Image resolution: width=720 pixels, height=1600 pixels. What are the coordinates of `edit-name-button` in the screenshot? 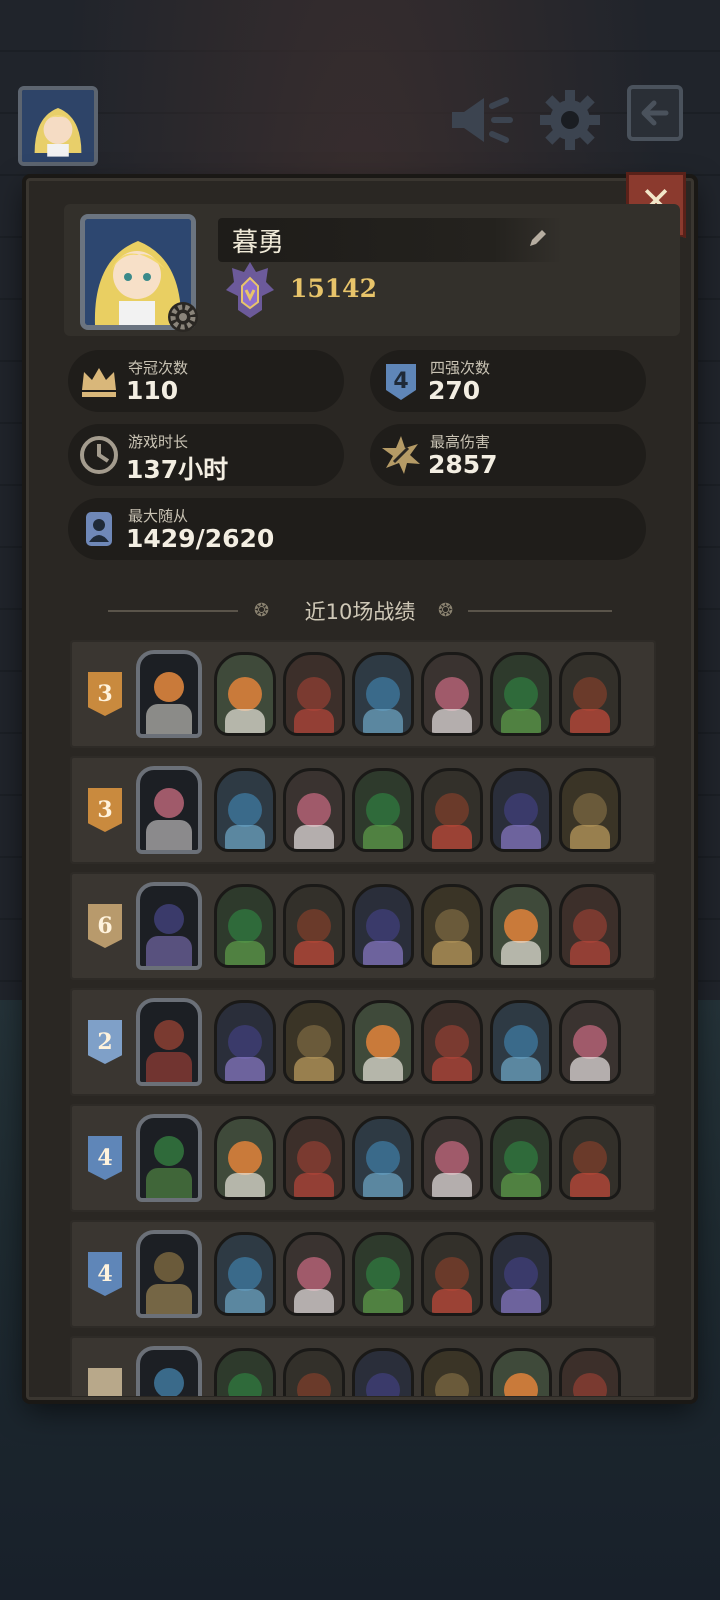 It's located at (538, 238).